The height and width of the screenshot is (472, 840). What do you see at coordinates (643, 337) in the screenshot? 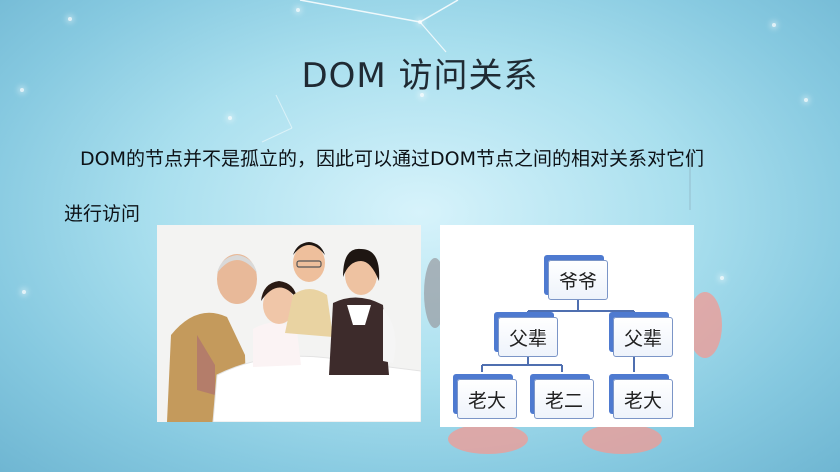
I see `tree-node-parent-right: 父辈` at bounding box center [643, 337].